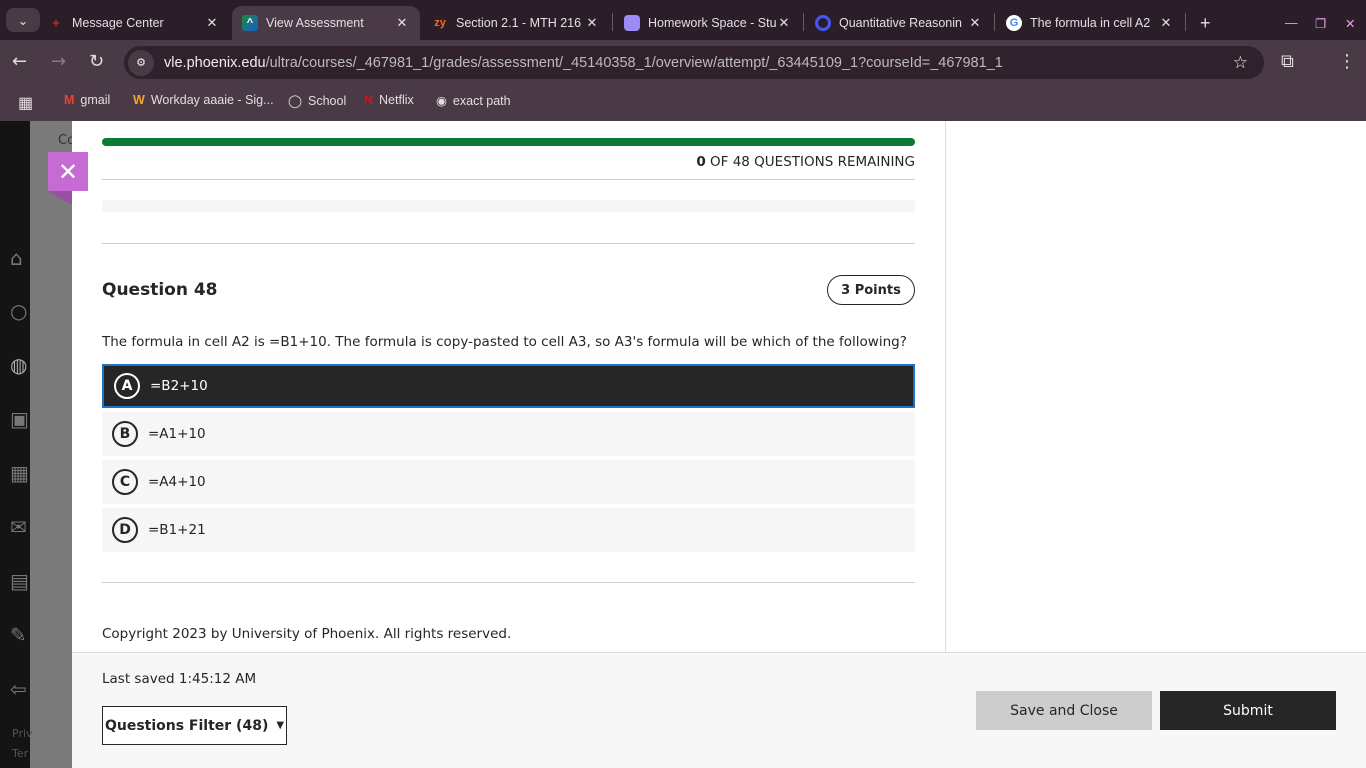 Image resolution: width=1366 pixels, height=768 pixels. I want to click on tab-view-assessment: ^ View Assessment ✕, so click(326, 23).